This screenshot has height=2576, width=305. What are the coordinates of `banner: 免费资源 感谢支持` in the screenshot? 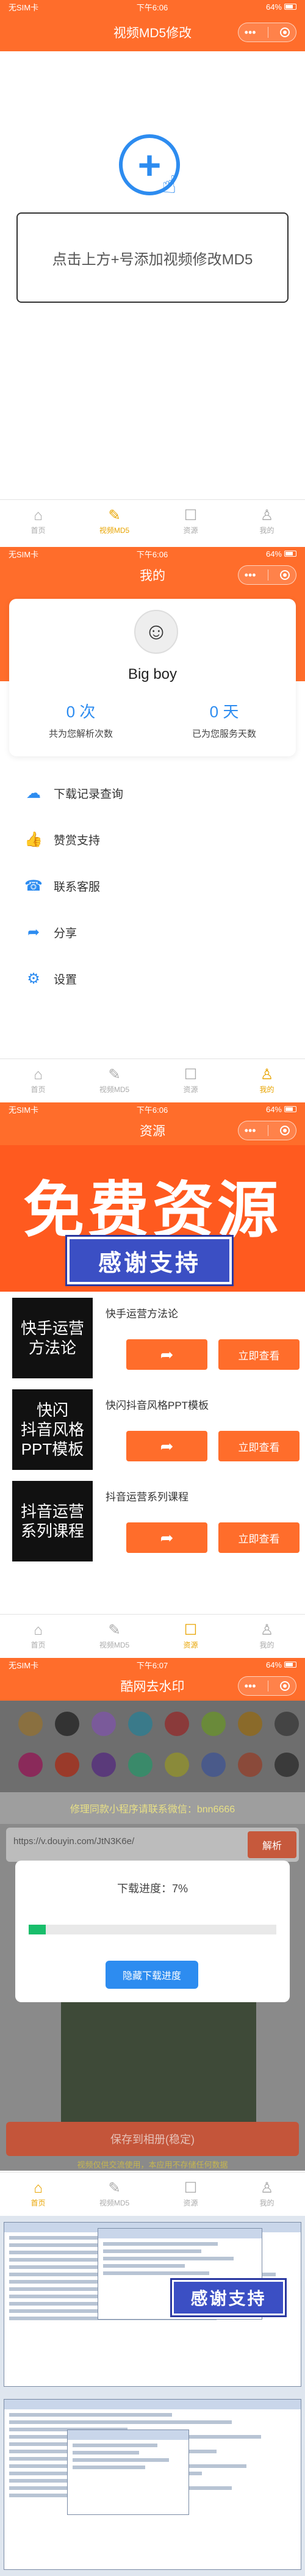 It's located at (152, 1218).